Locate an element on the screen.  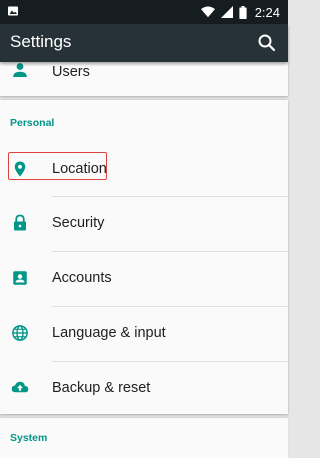
settings-item-users: Users is located at coordinates (144, 73).